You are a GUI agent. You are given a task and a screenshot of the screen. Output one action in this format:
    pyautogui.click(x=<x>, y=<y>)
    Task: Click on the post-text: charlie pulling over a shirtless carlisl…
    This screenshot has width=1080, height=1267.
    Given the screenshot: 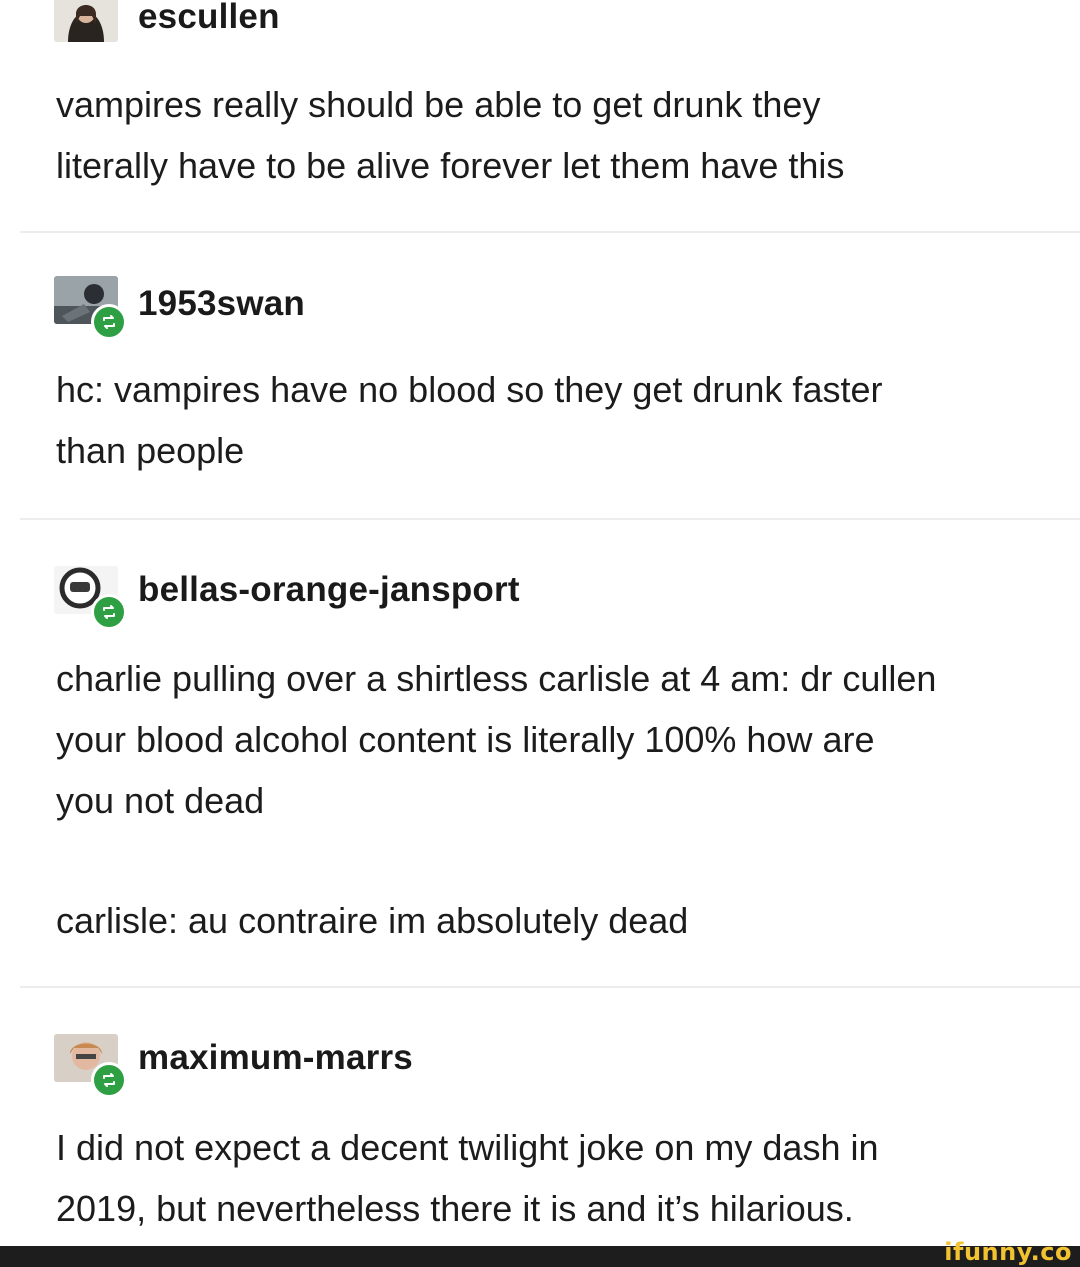 What is the action you would take?
    pyautogui.click(x=561, y=739)
    